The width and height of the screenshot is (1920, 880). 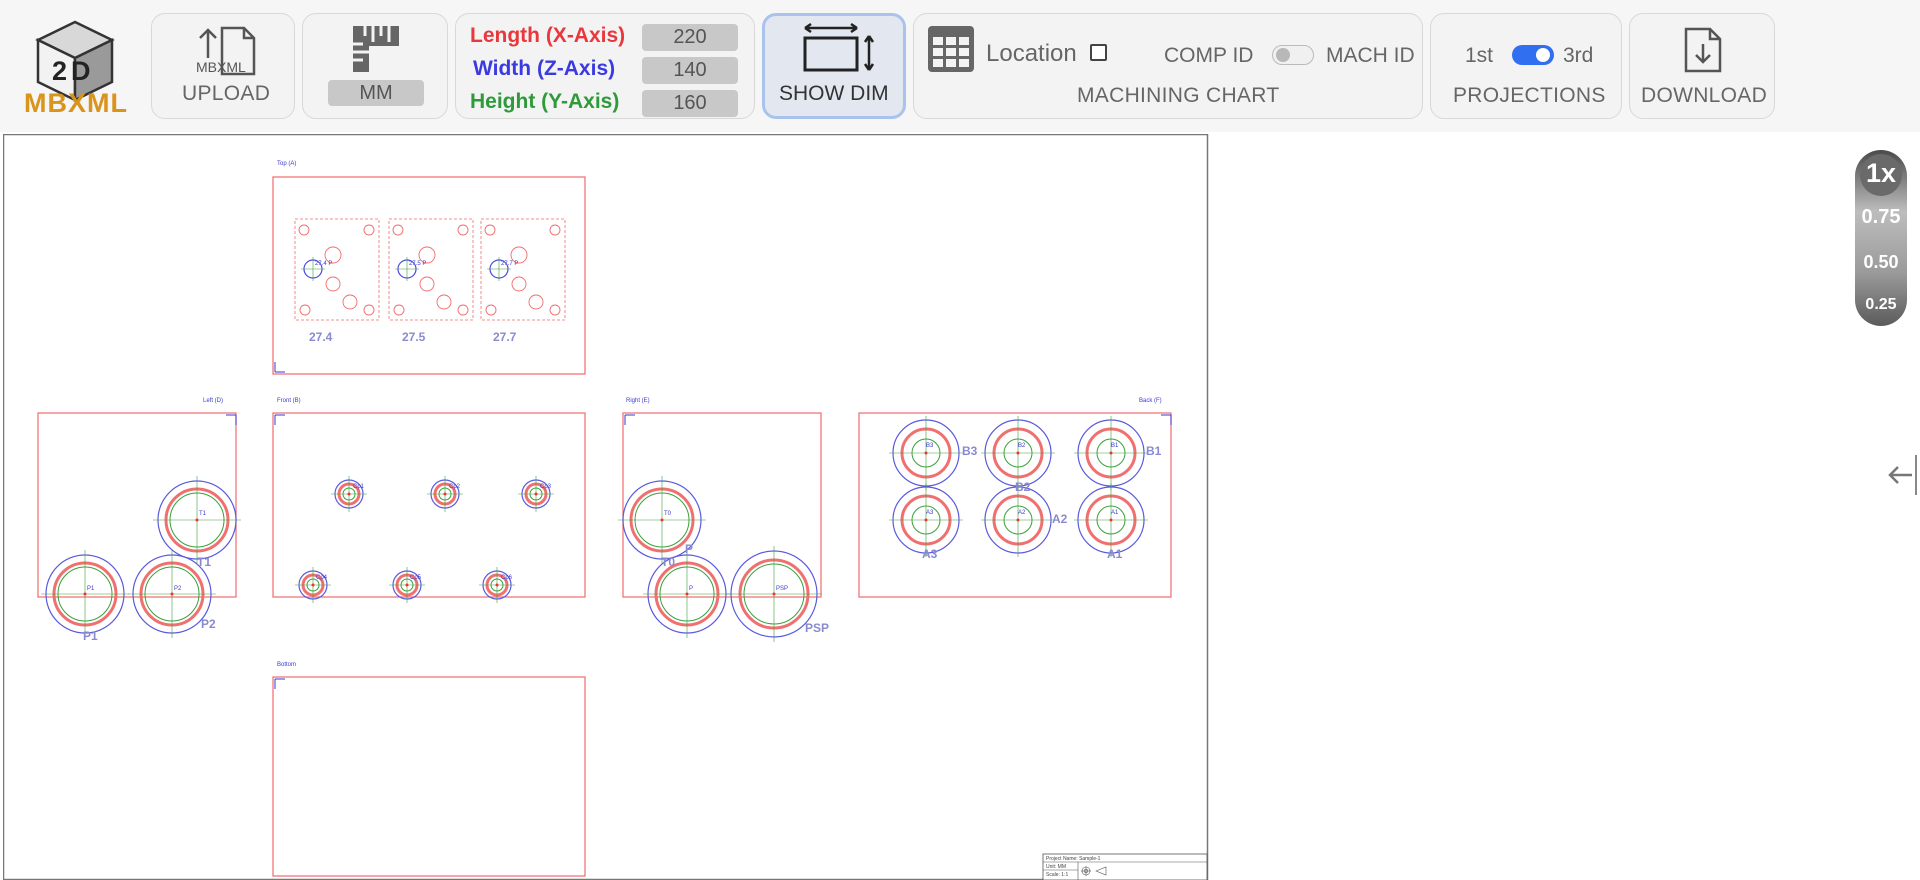 I want to click on width-value: 140, so click(x=690, y=70).